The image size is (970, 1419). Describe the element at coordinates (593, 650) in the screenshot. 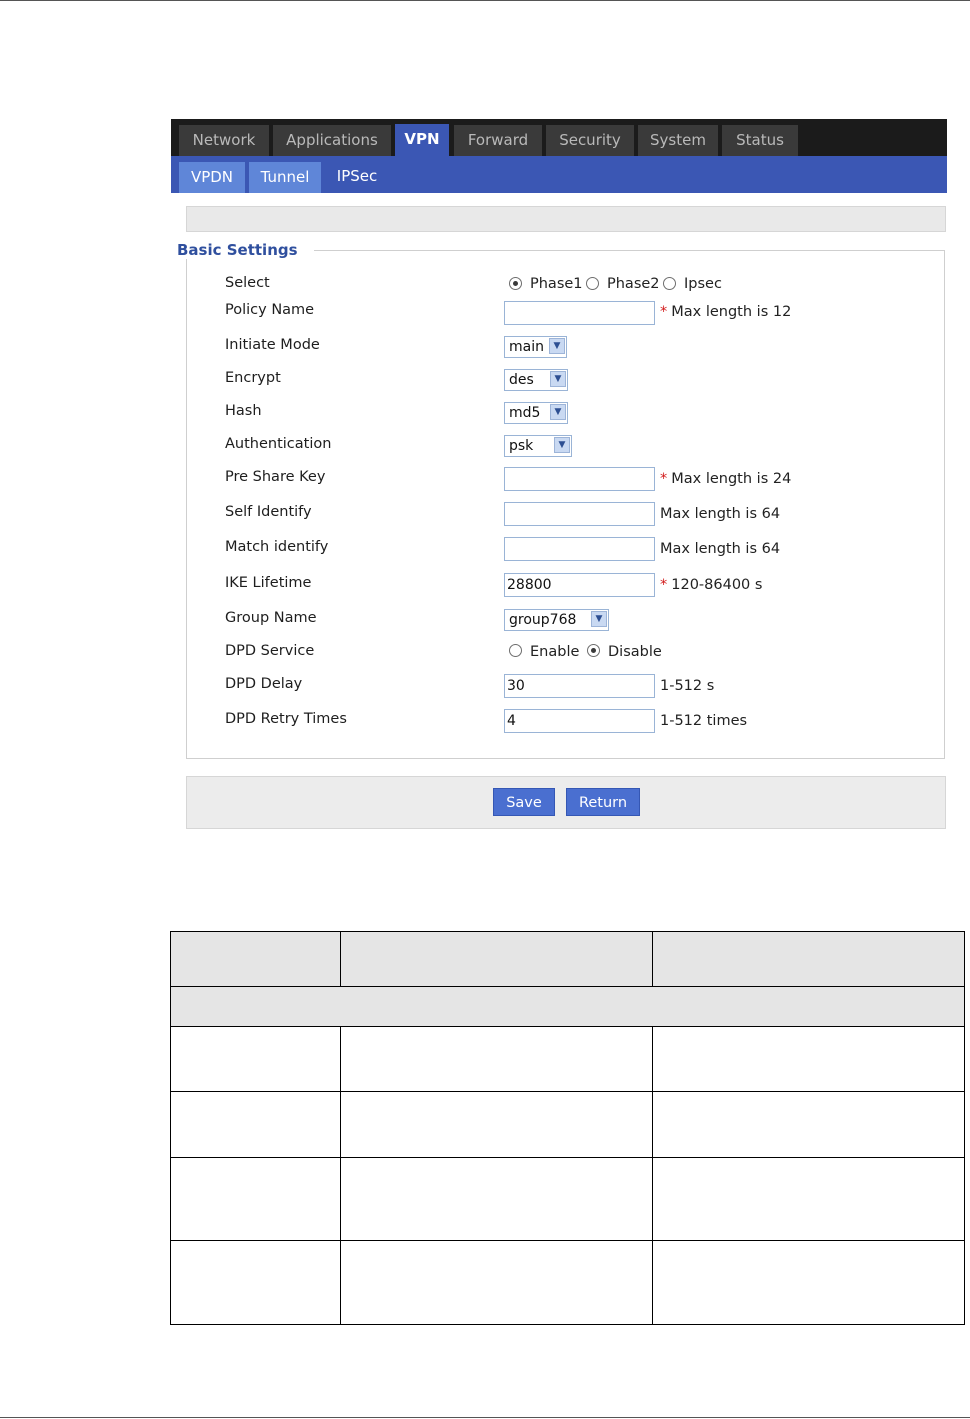

I see `dpd-disable-radio` at that location.